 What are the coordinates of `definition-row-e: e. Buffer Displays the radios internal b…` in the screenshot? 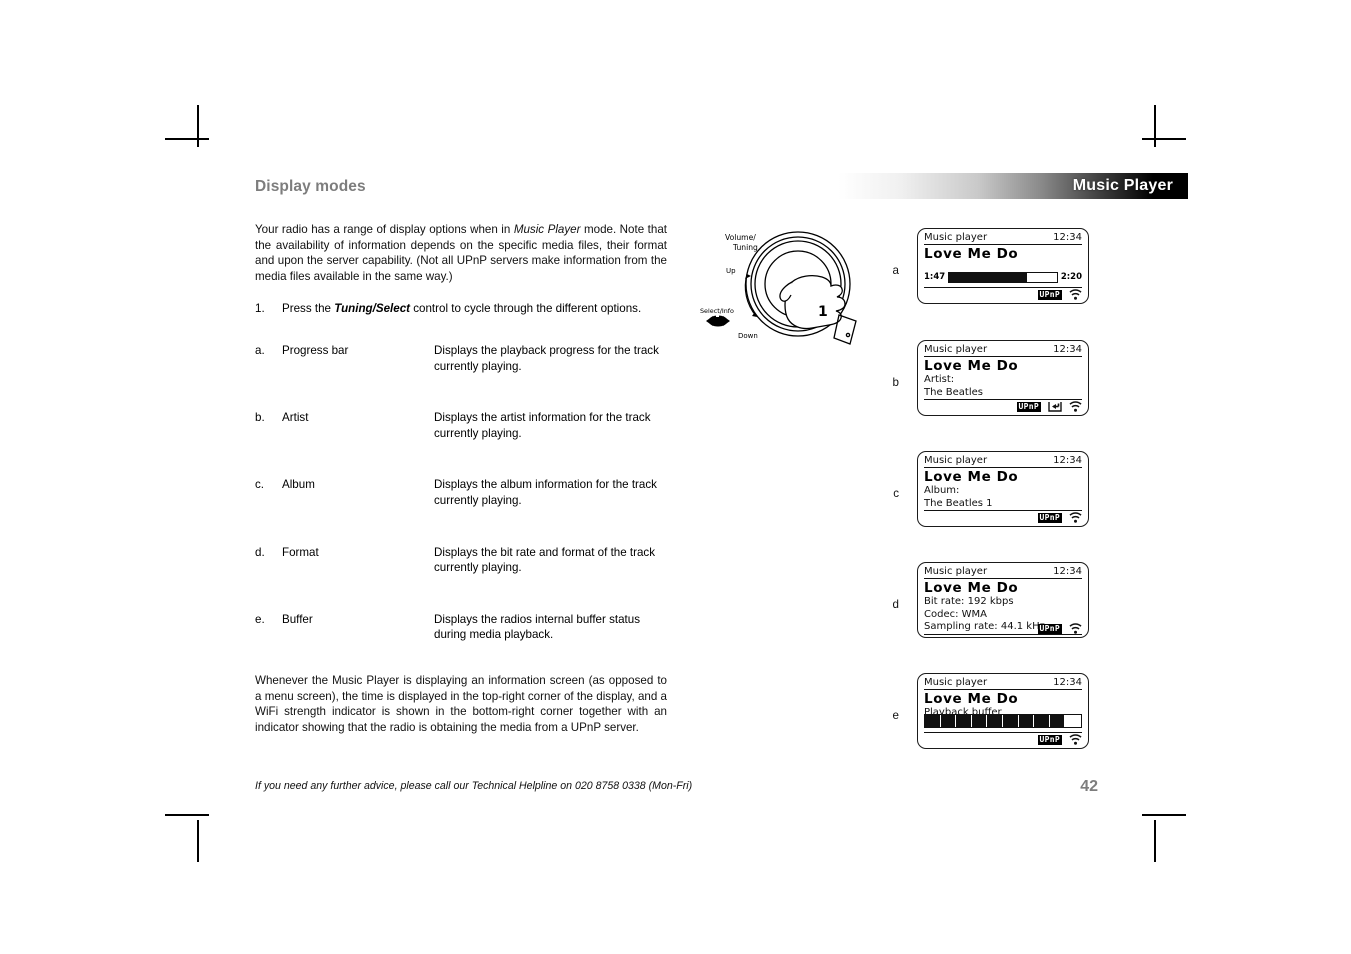 It's located at (461, 627).